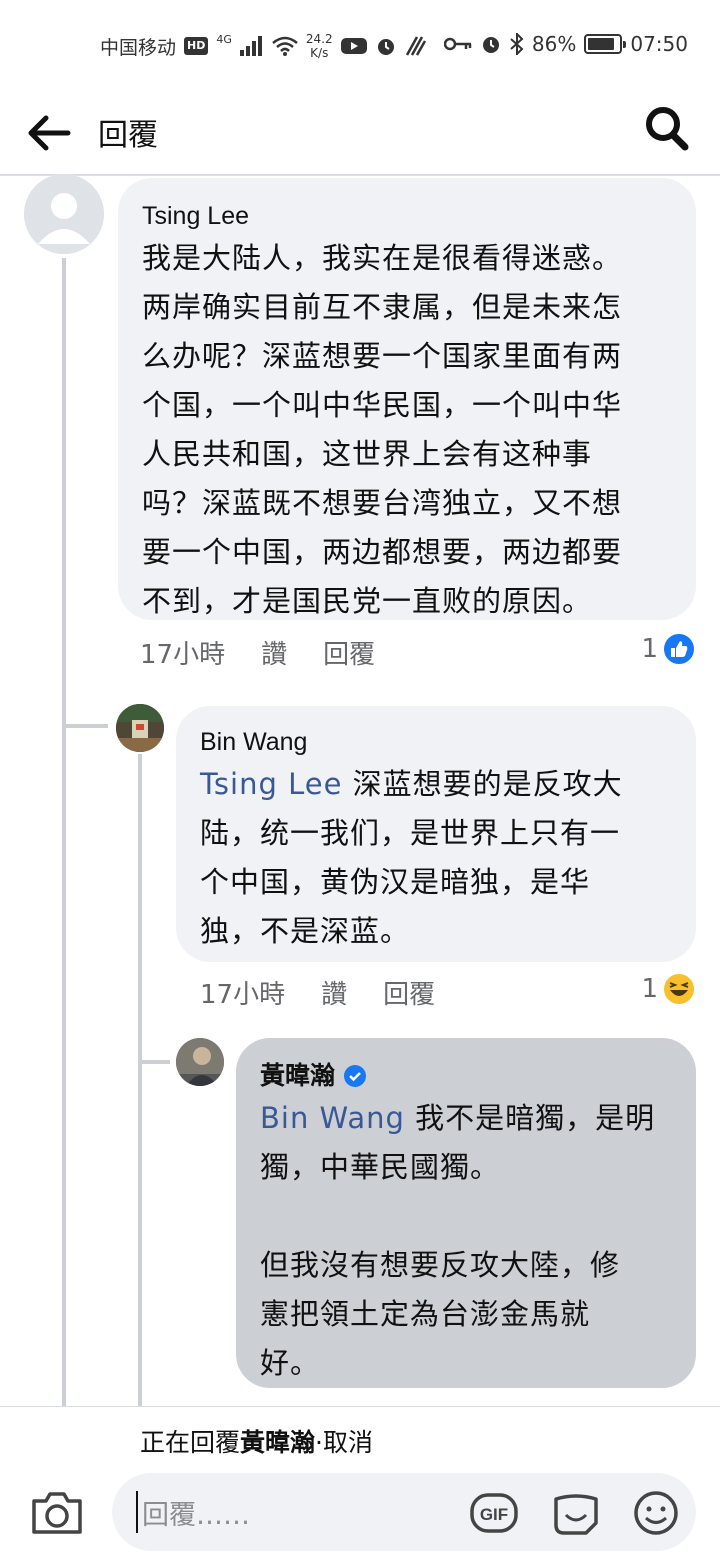  What do you see at coordinates (457, 44) in the screenshot?
I see `key-icon` at bounding box center [457, 44].